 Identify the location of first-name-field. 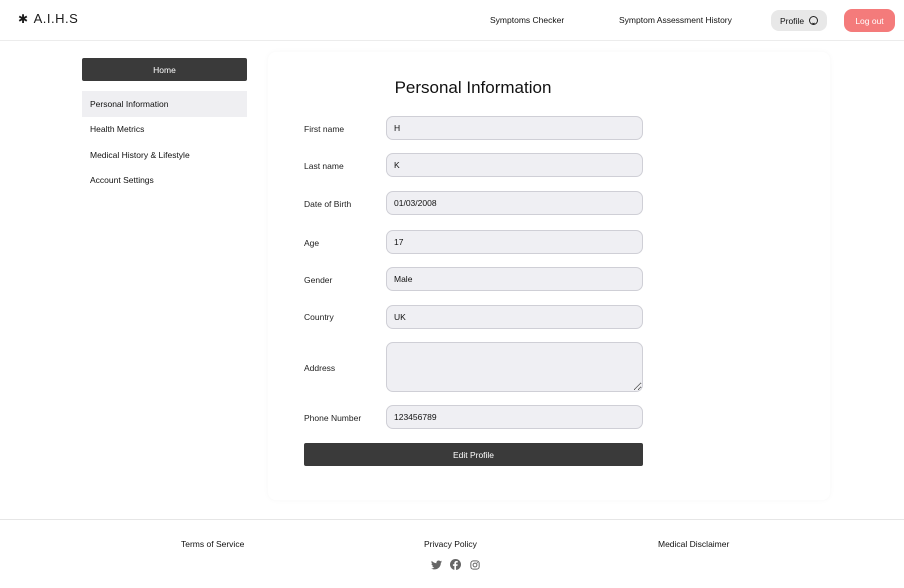
(514, 128).